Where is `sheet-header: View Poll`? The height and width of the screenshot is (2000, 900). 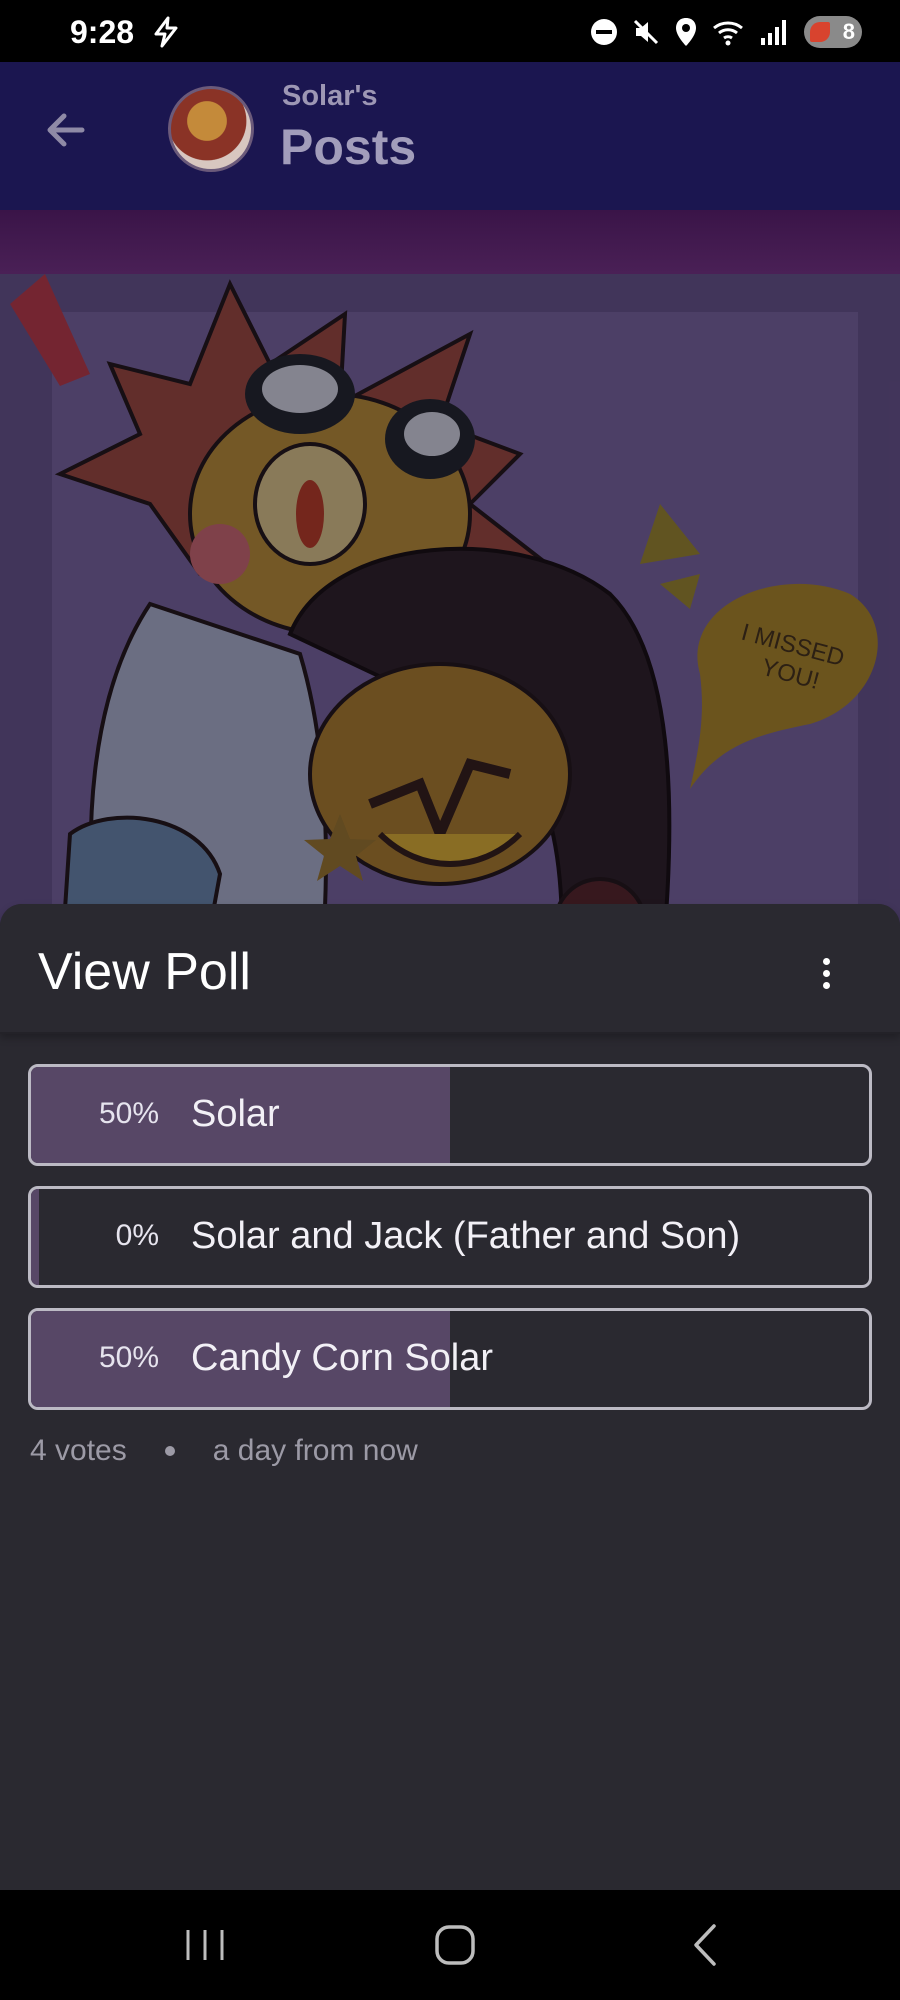 sheet-header: View Poll is located at coordinates (450, 969).